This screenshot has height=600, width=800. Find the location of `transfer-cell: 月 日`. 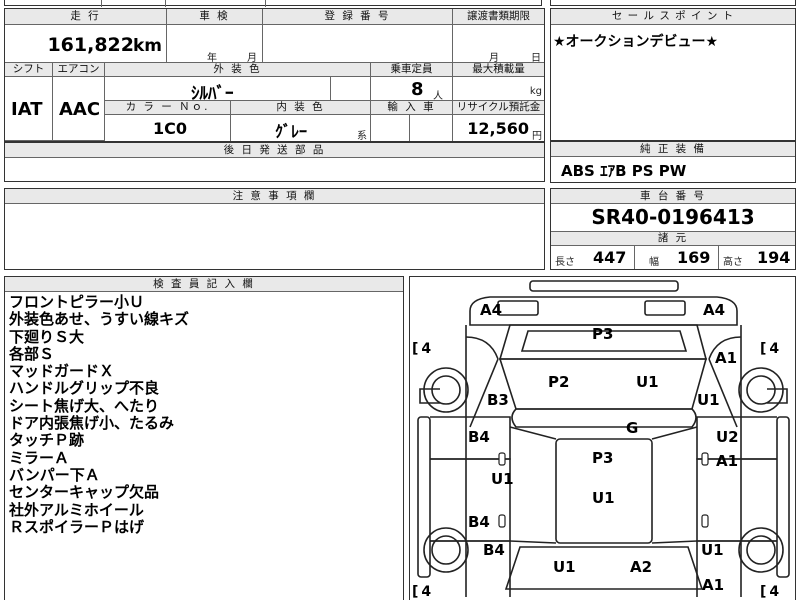

transfer-cell: 月 日 is located at coordinates (498, 44).